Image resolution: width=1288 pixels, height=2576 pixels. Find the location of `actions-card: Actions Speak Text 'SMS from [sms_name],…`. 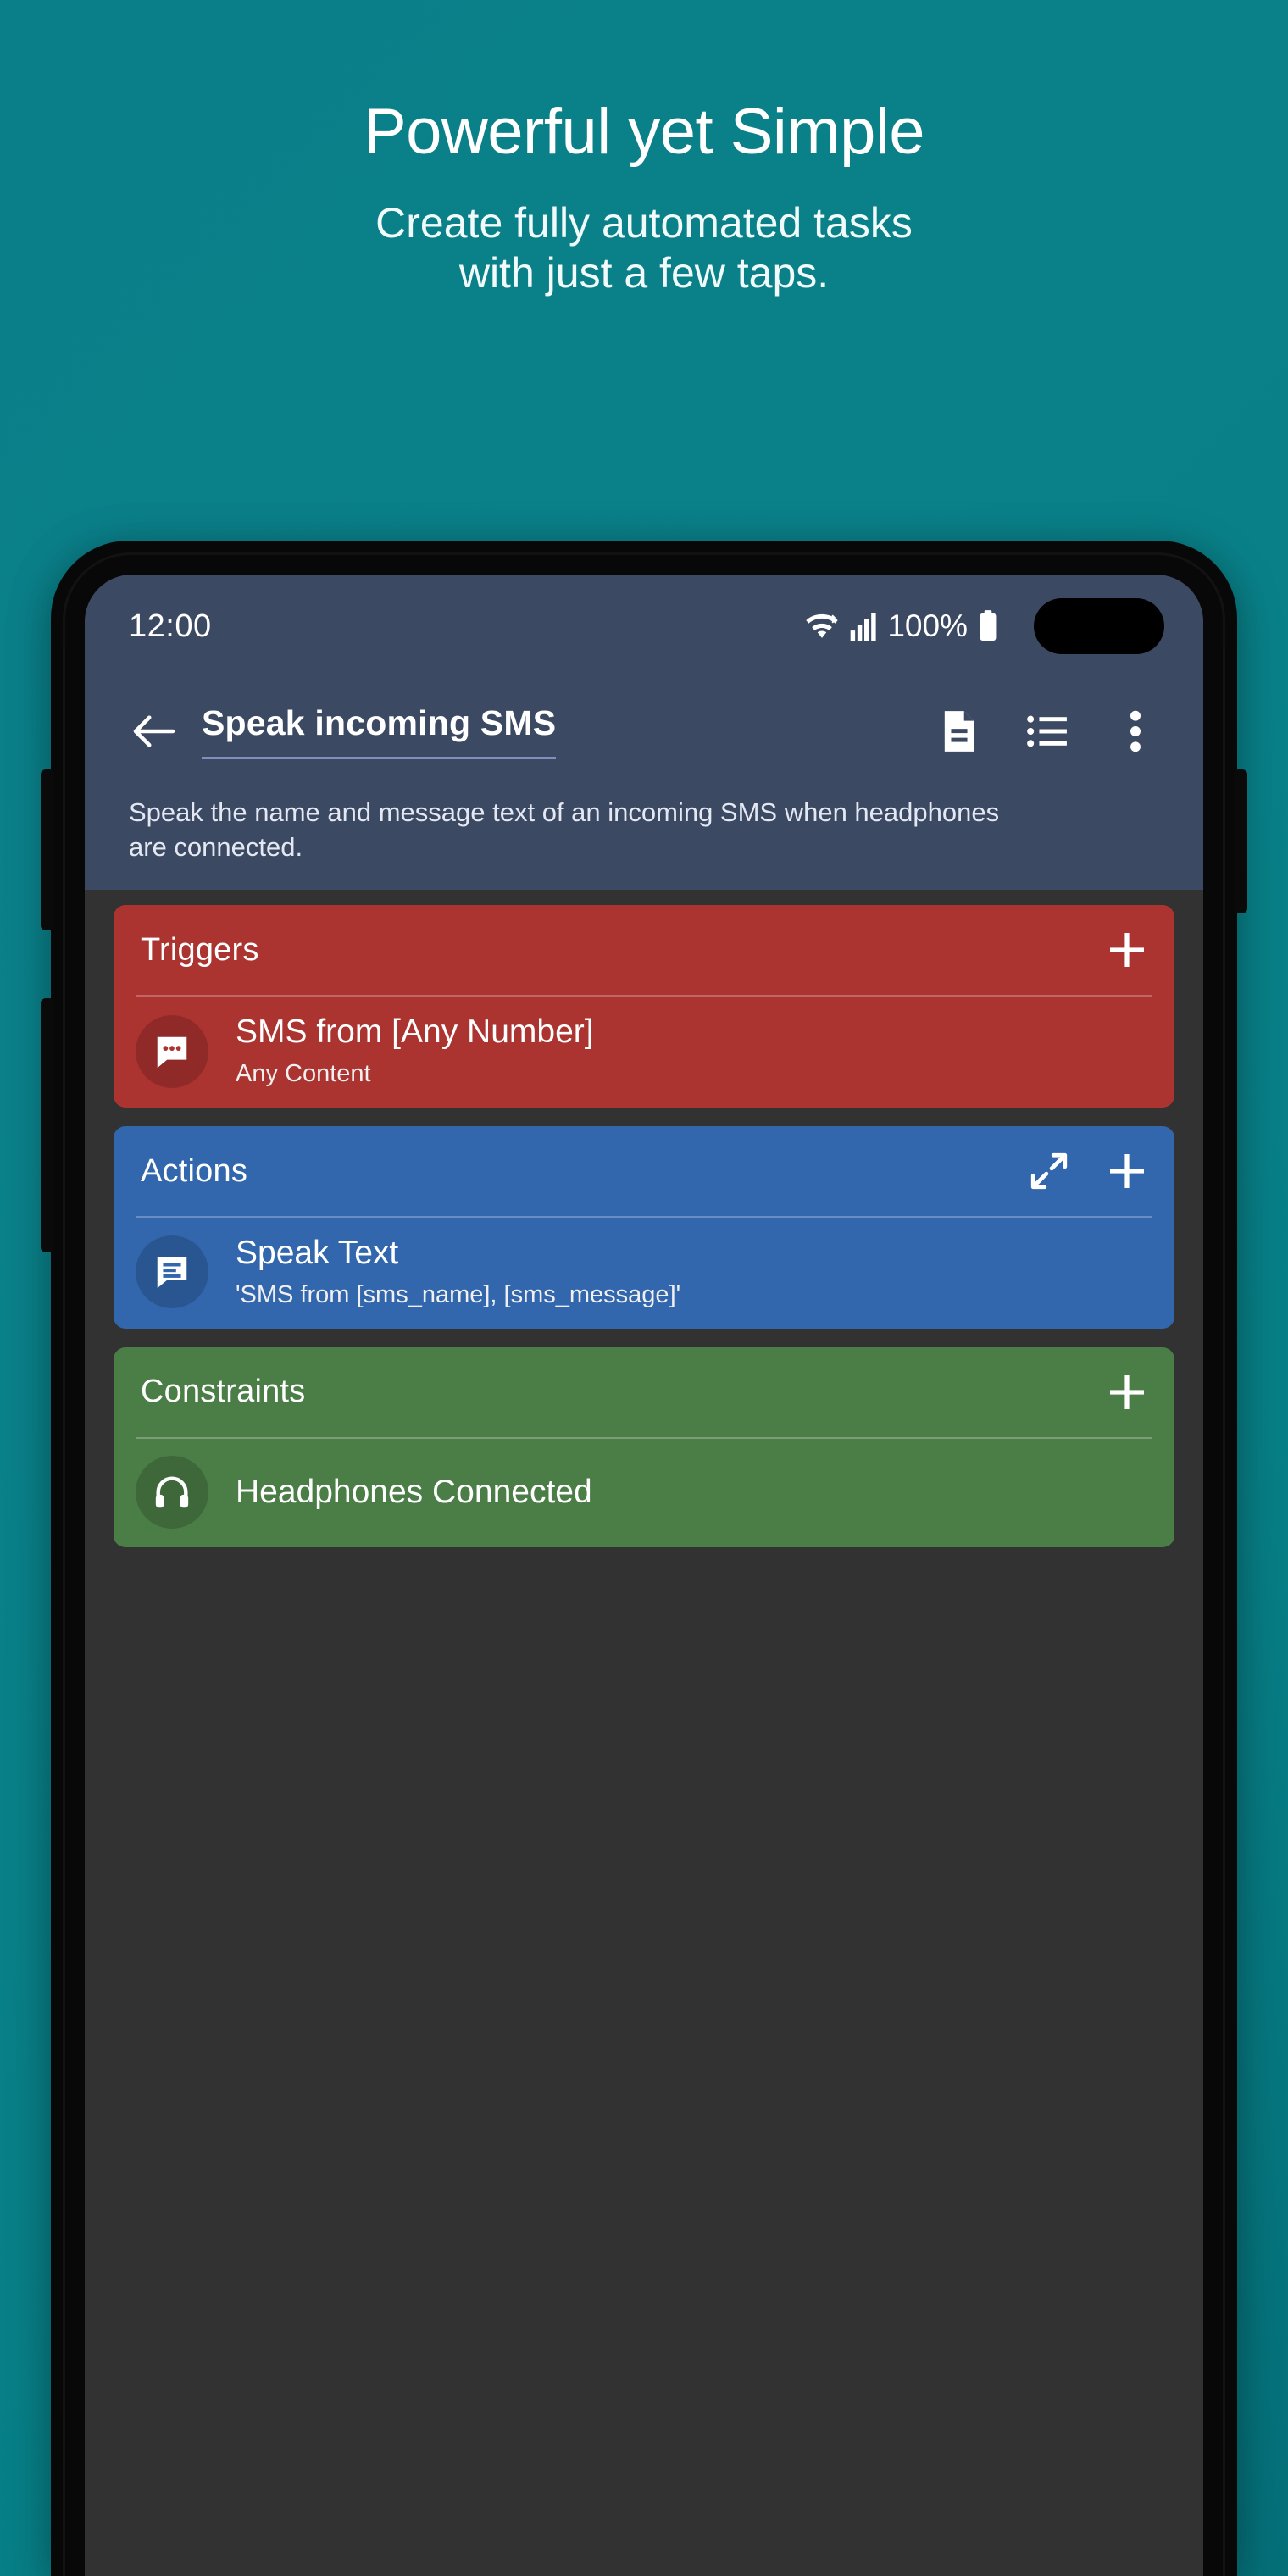

actions-card: Actions Speak Text 'SMS from [sms_name],… is located at coordinates (644, 1227).